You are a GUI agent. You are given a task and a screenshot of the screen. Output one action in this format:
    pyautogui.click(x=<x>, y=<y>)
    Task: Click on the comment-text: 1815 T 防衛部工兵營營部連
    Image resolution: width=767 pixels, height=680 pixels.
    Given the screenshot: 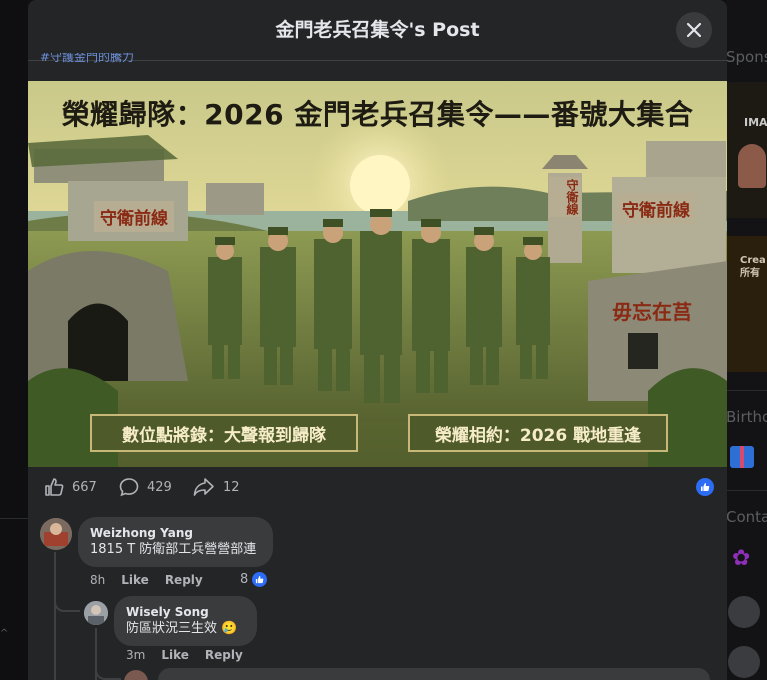 What is the action you would take?
    pyautogui.click(x=173, y=549)
    